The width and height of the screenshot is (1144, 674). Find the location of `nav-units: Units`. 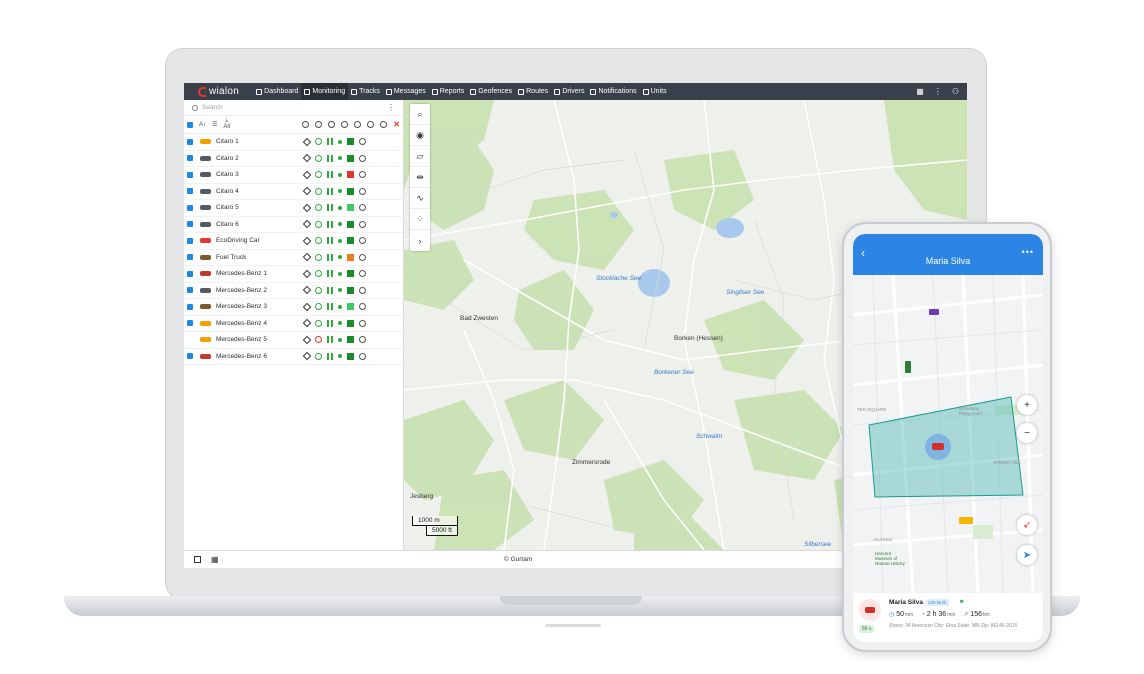

nav-units: Units is located at coordinates (655, 91).